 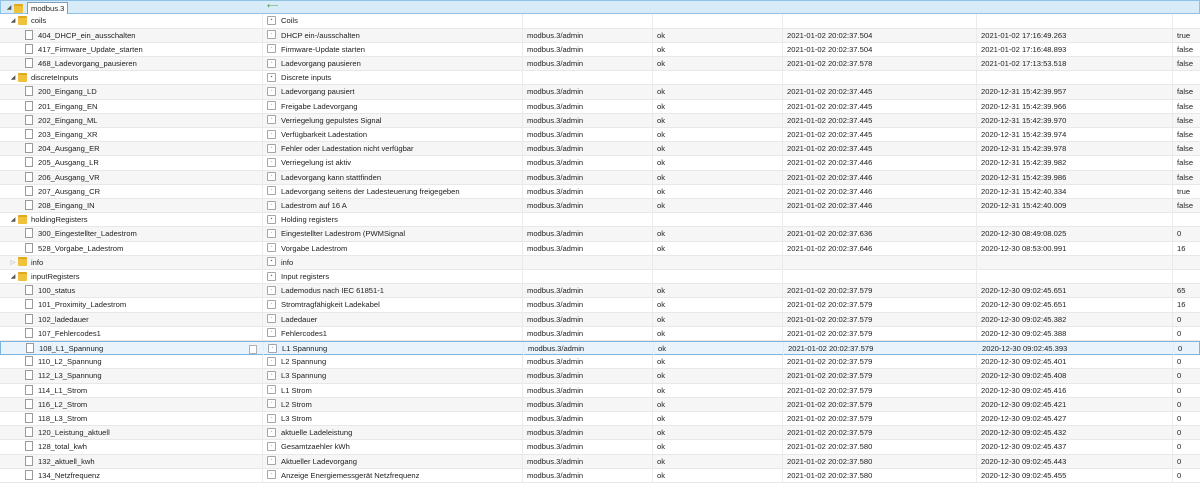 I want to click on id-cell: 207_Ausgang_CR, so click(x=131, y=192).